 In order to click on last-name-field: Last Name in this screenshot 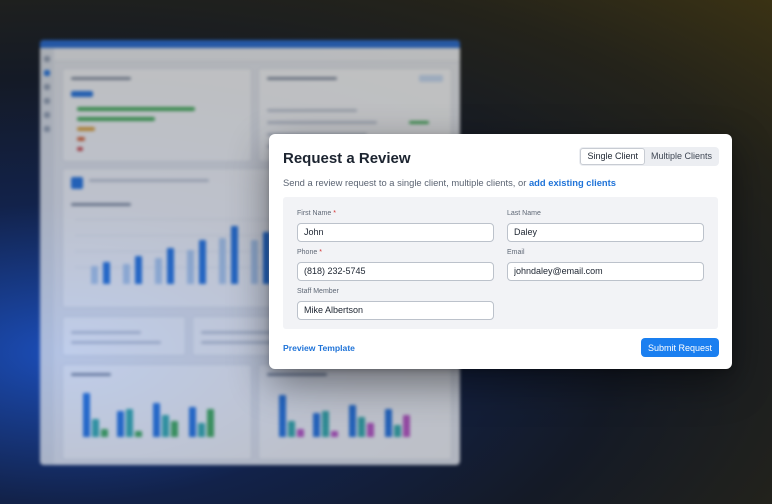, I will do `click(605, 226)`.